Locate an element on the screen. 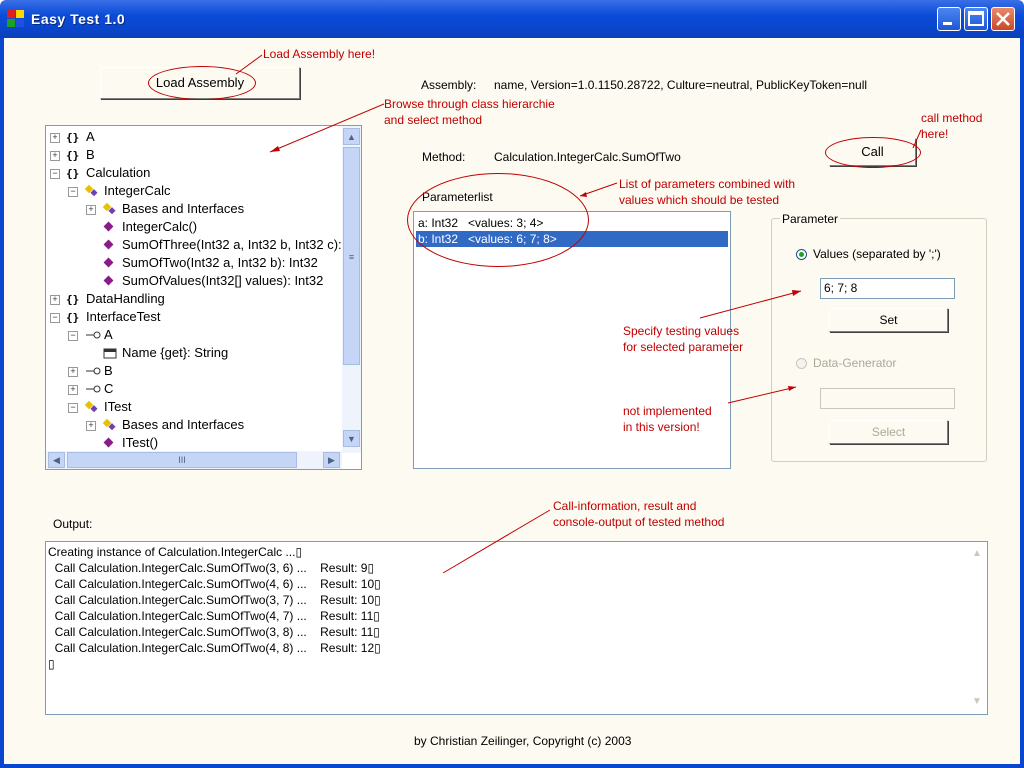  arrow-call is located at coordinates (917, 139).